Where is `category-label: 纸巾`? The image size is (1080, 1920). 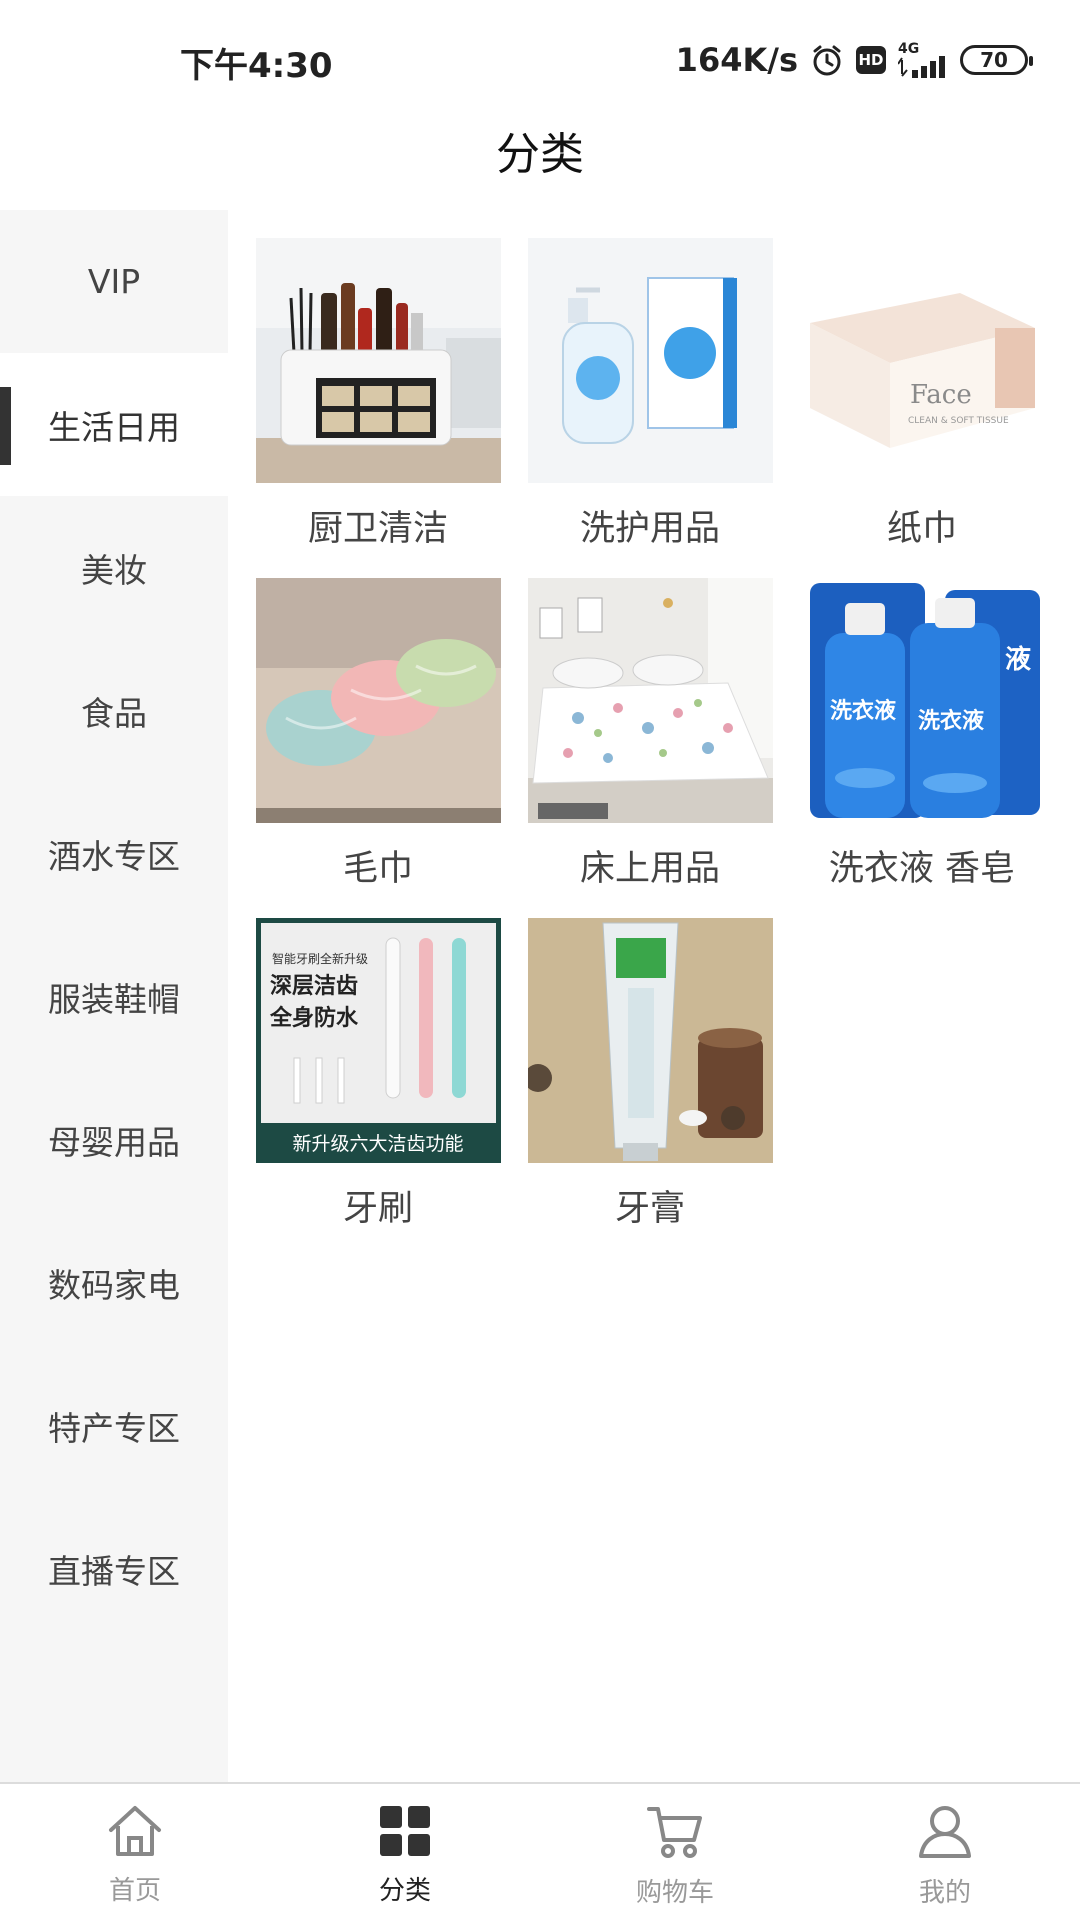
category-label: 纸巾 is located at coordinates (921, 529).